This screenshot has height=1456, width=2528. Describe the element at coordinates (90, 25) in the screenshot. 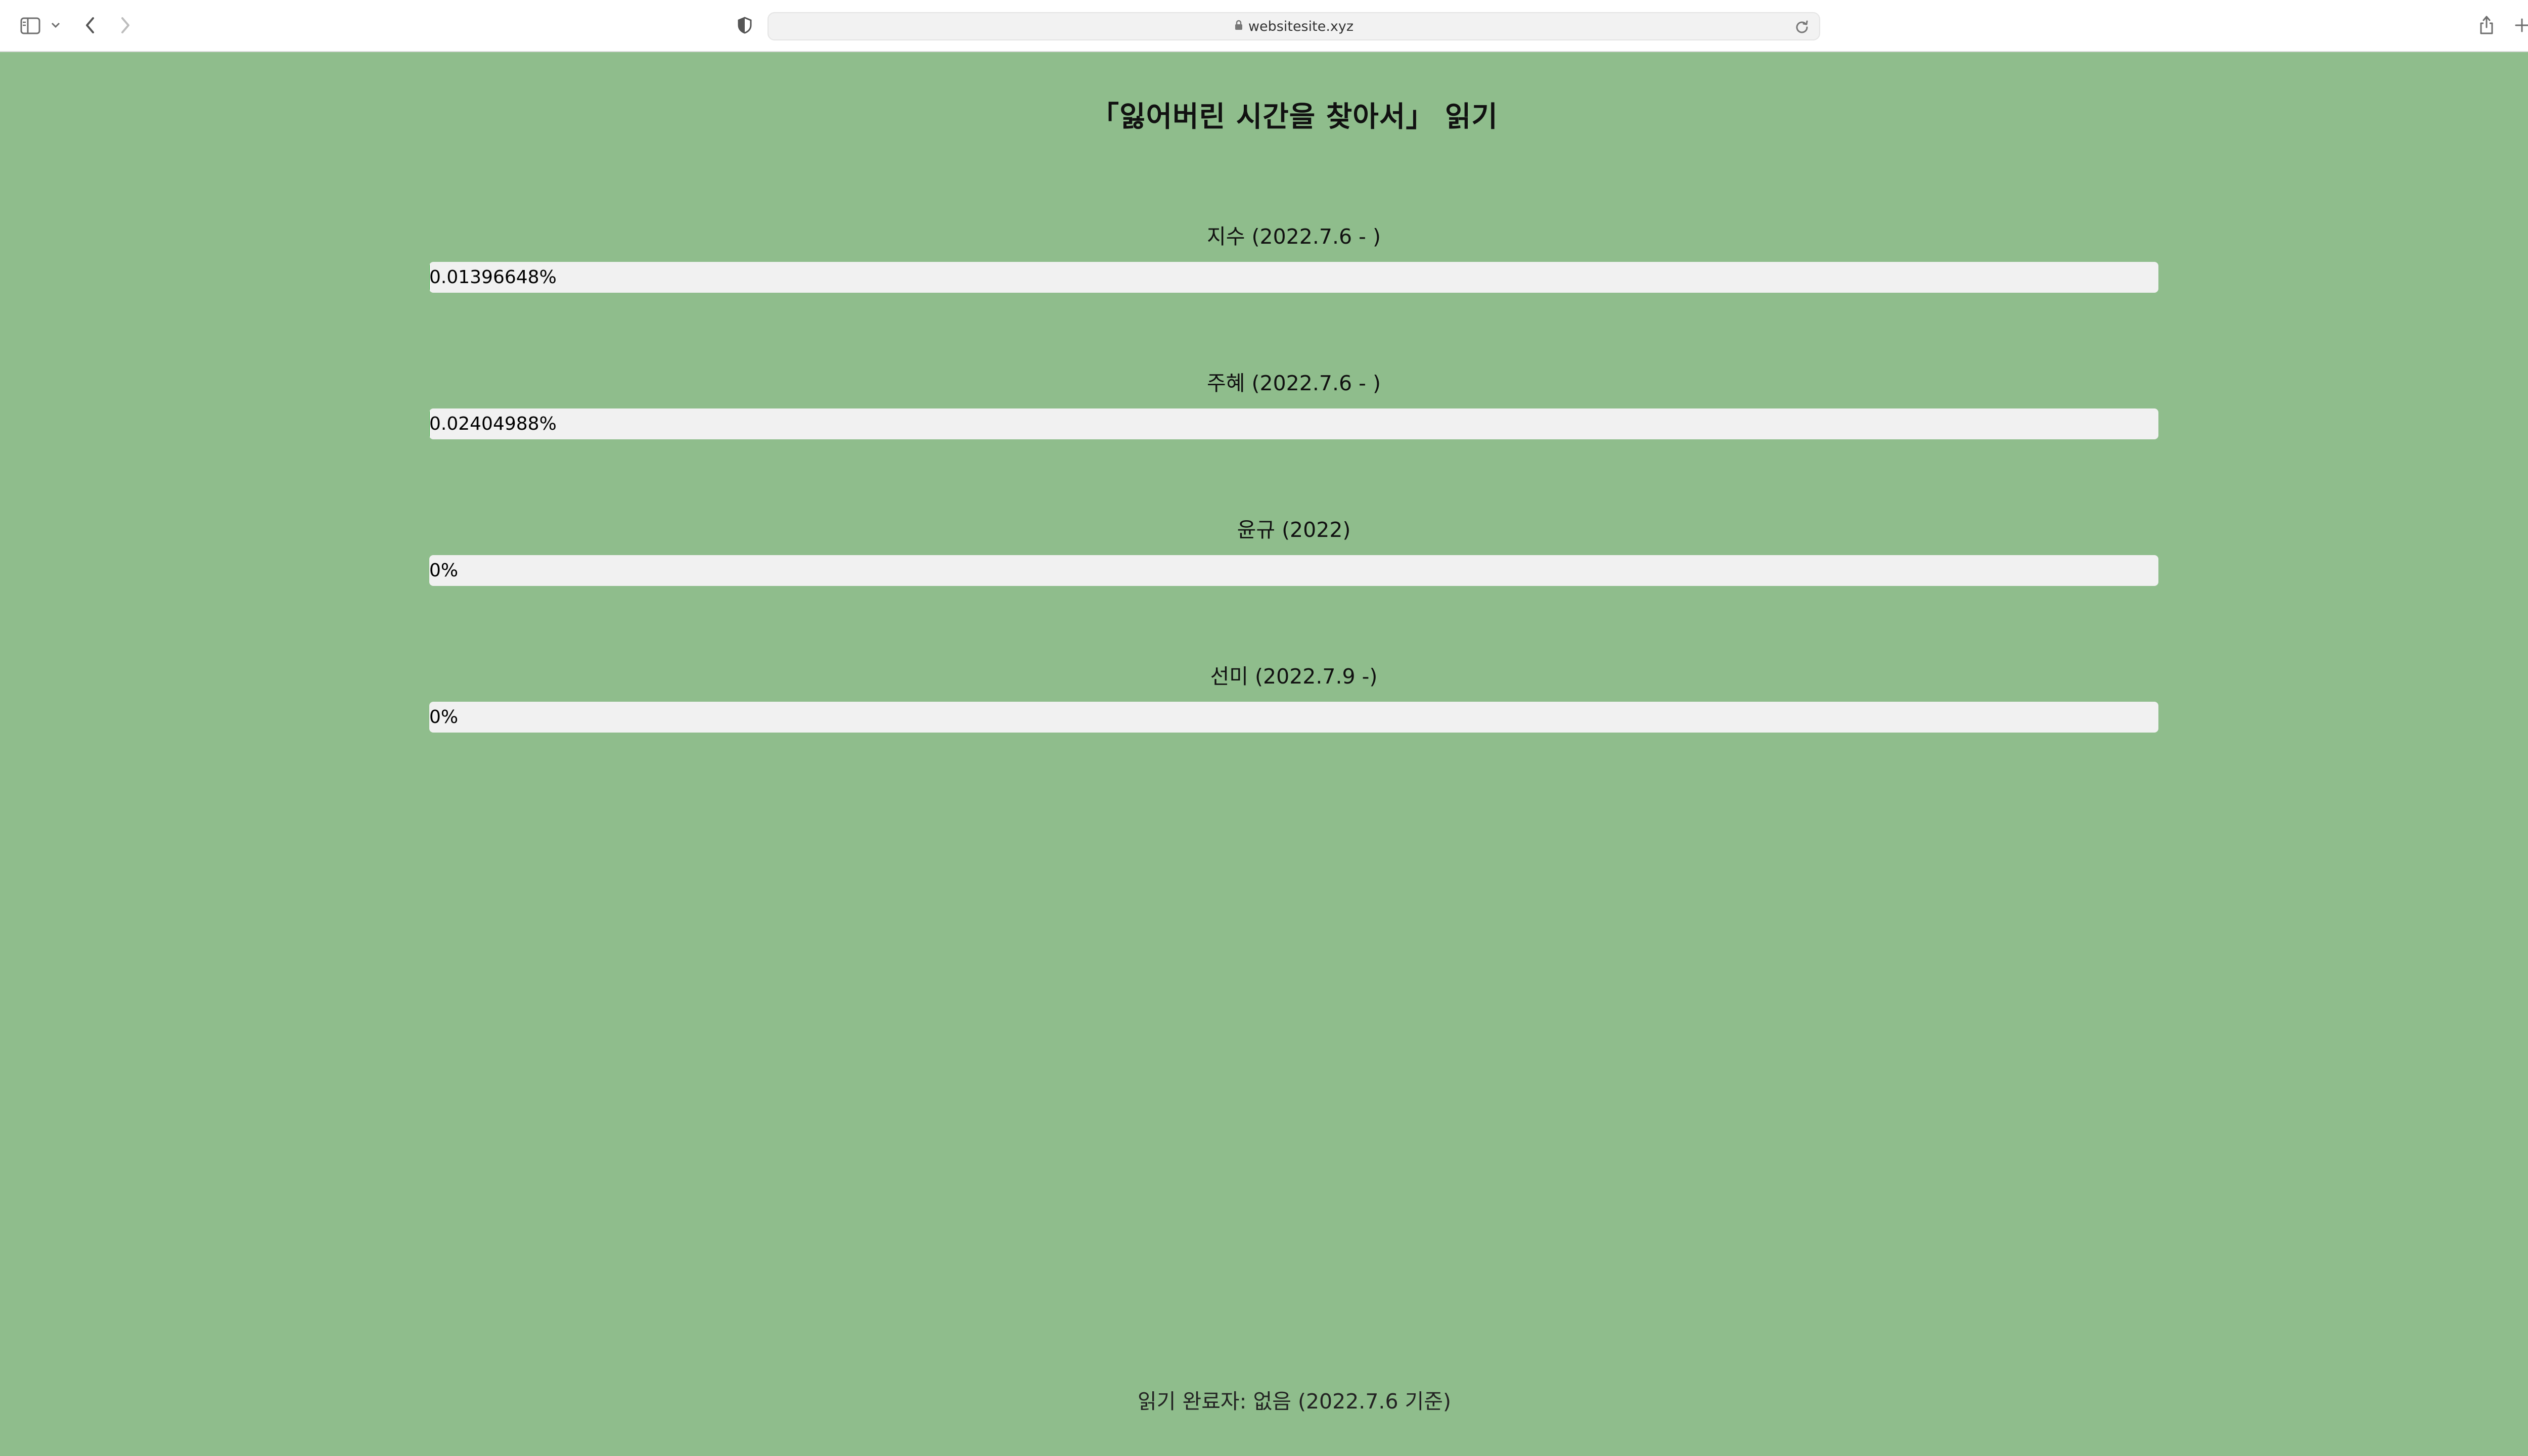

I see `back-arrow-icon` at that location.